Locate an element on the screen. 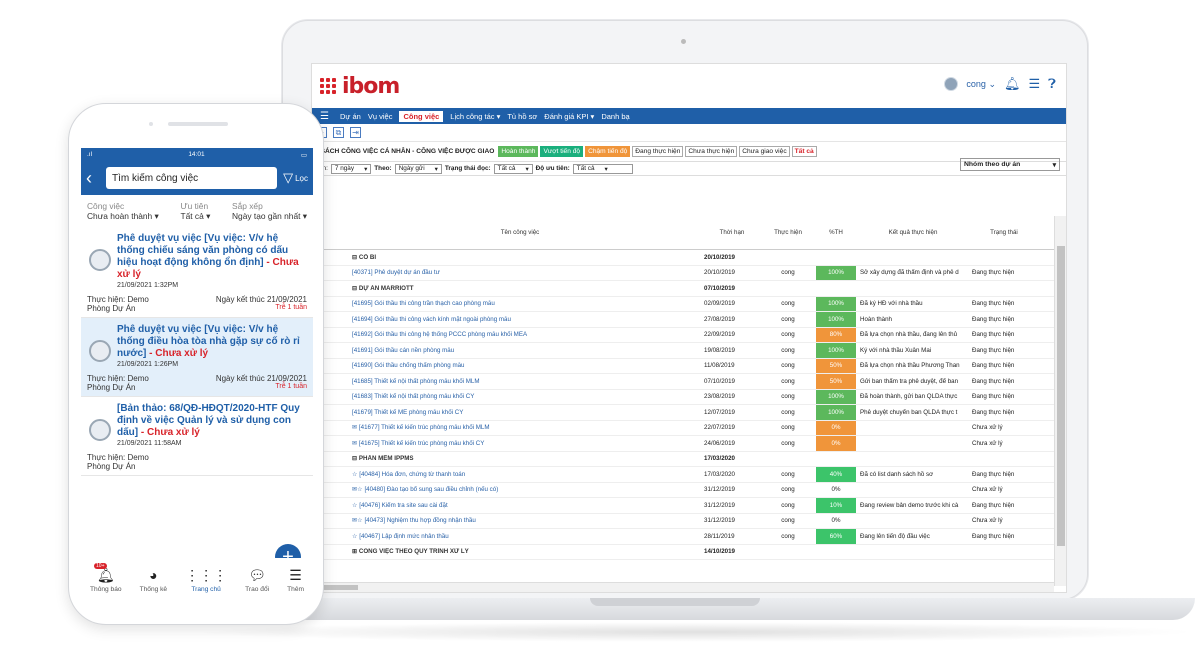  col-name: Tên công việc is located at coordinates (520, 232).